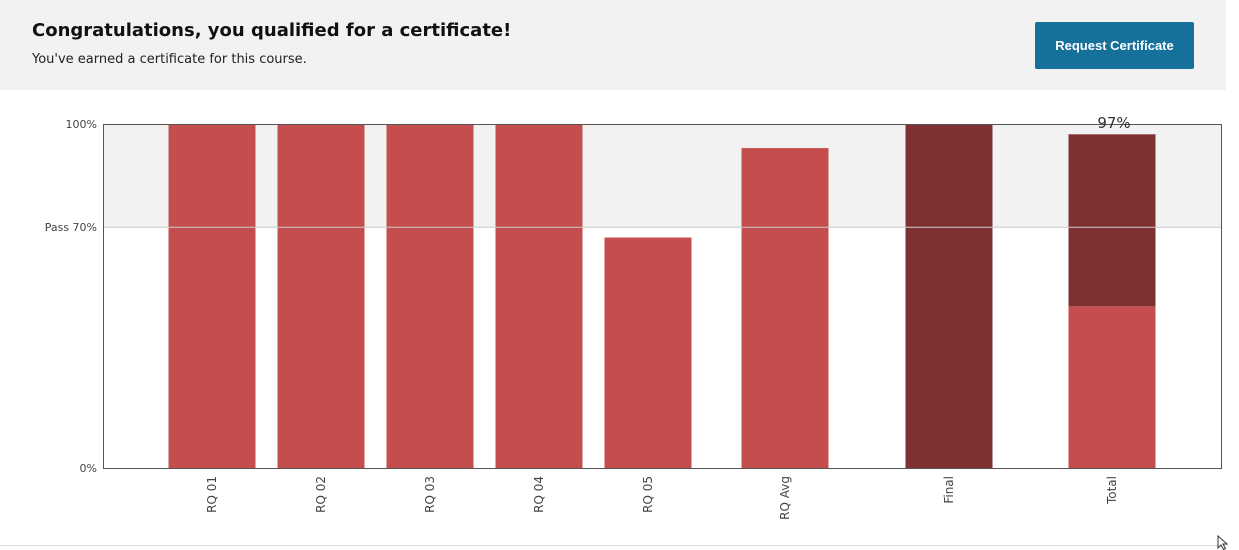 This screenshot has width=1239, height=550. Describe the element at coordinates (1112, 490) in the screenshot. I see `x-tick-label: Total` at that location.